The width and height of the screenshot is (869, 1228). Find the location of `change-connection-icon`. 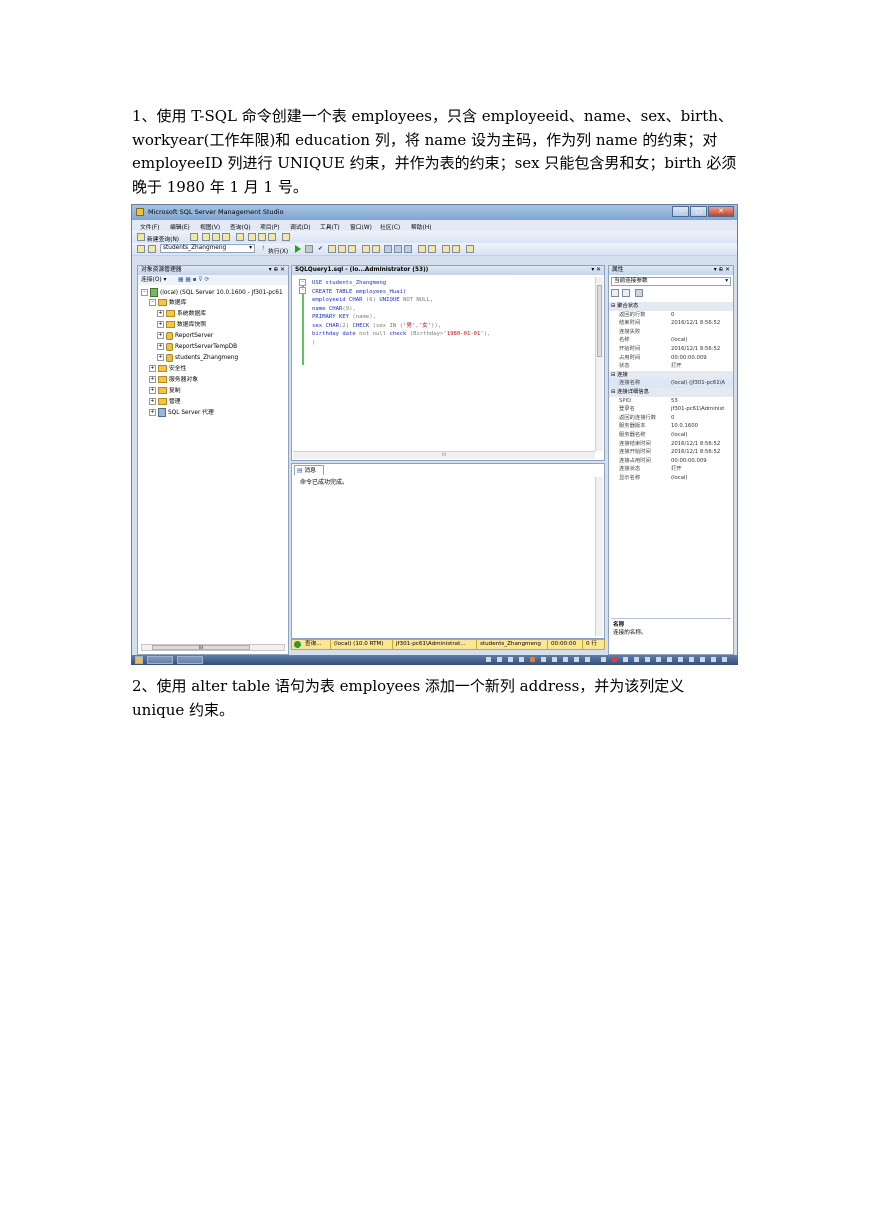

change-connection-icon is located at coordinates (152, 249).